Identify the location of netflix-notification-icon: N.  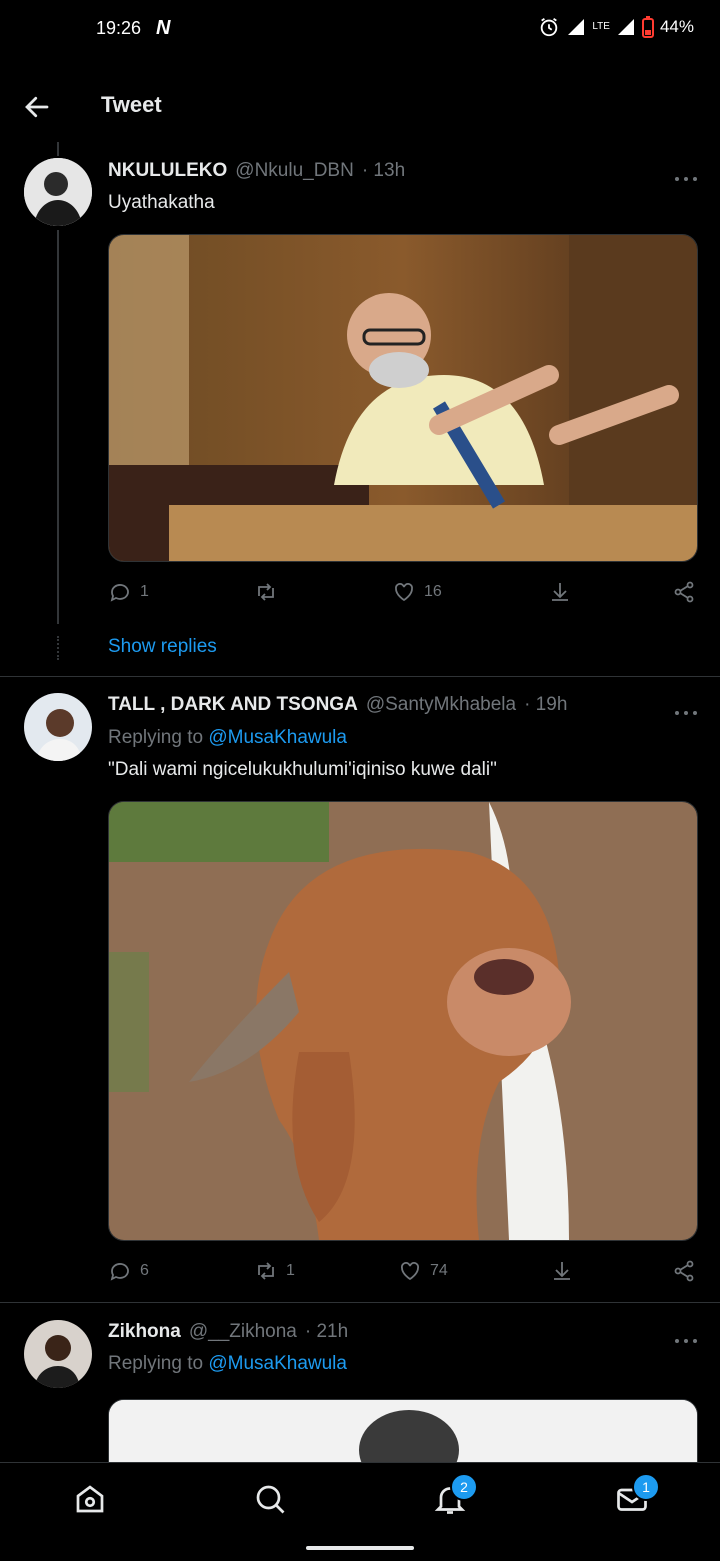
(163, 28).